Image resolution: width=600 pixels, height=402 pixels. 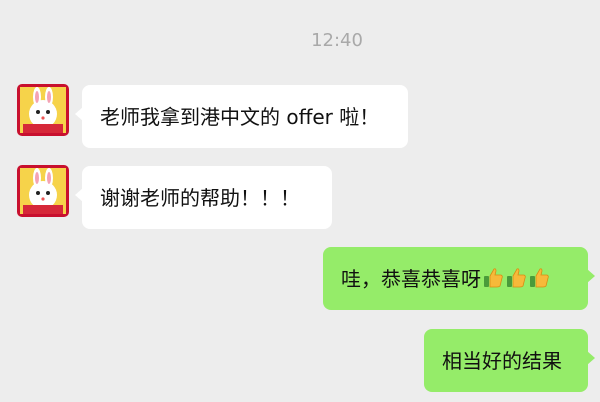 What do you see at coordinates (337, 40) in the screenshot?
I see `message-timestamp: 12:40` at bounding box center [337, 40].